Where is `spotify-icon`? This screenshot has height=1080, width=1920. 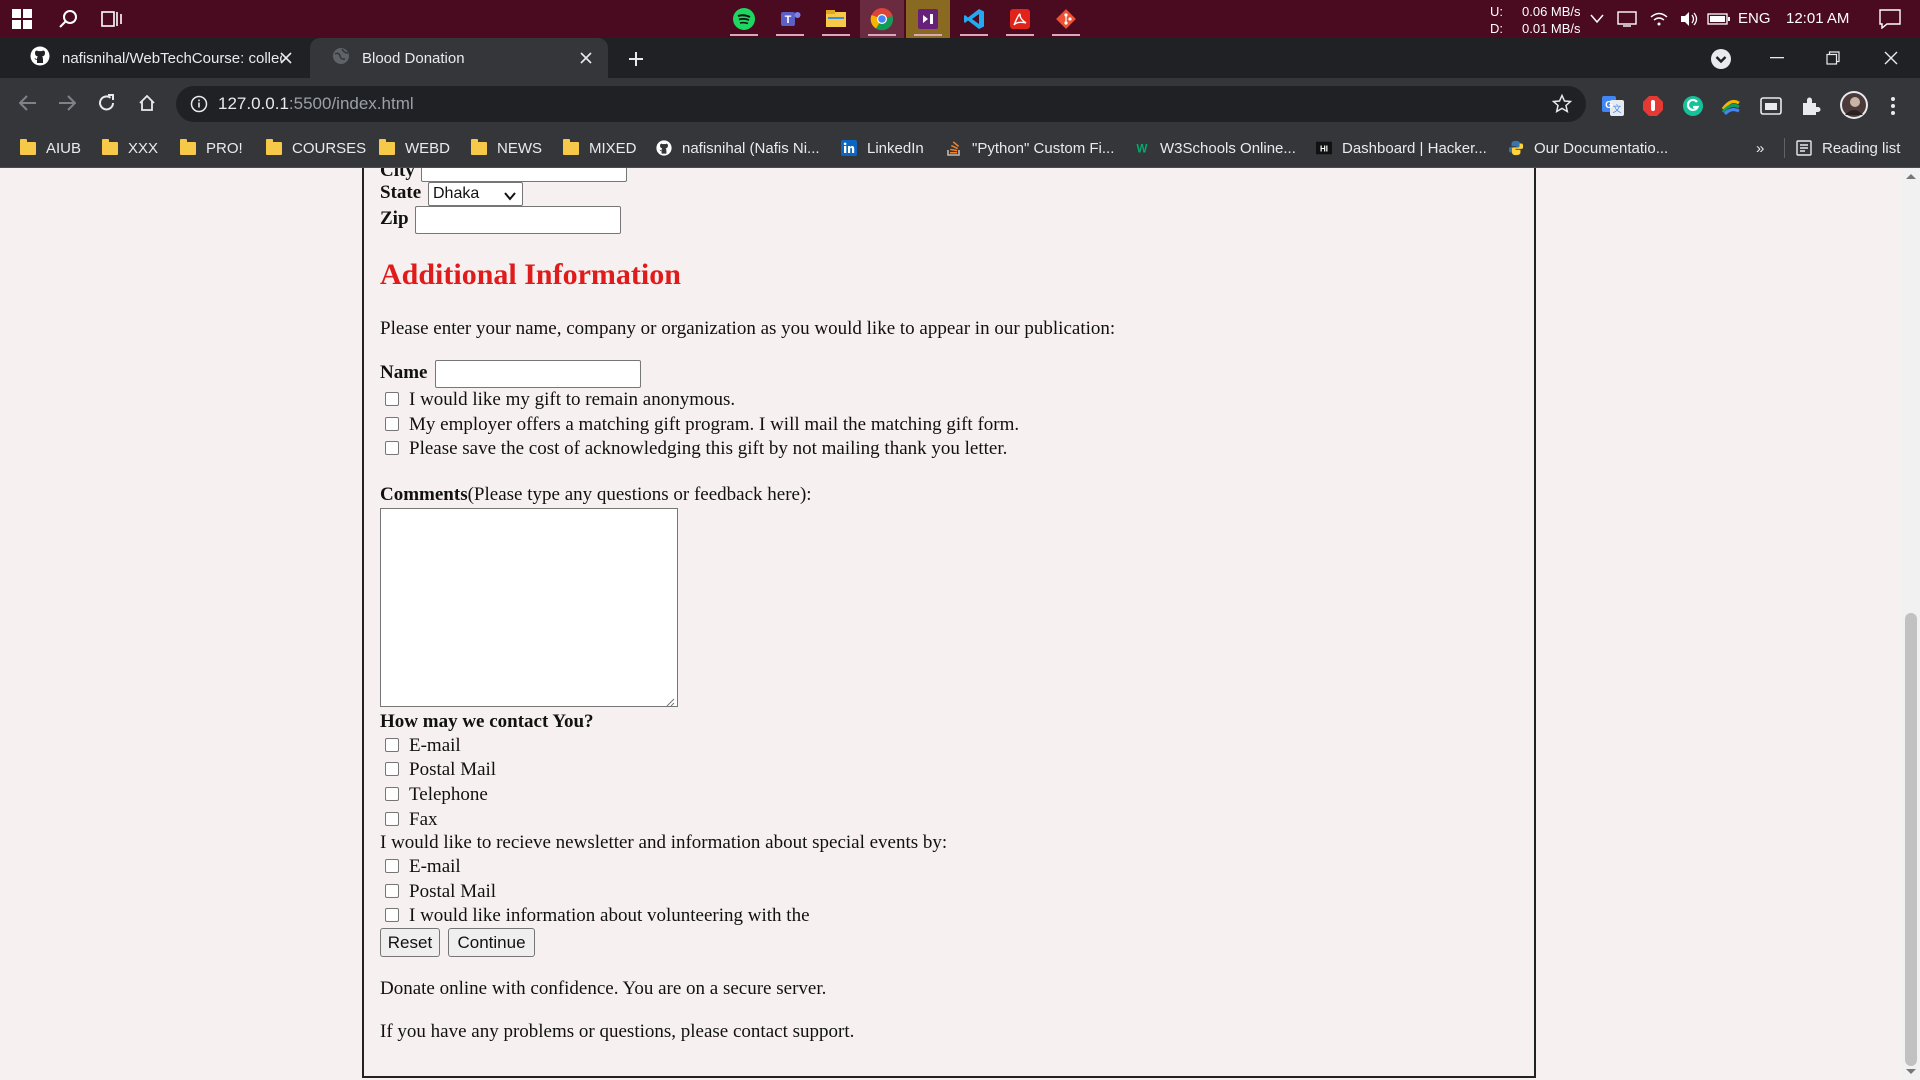 spotify-icon is located at coordinates (744, 19).